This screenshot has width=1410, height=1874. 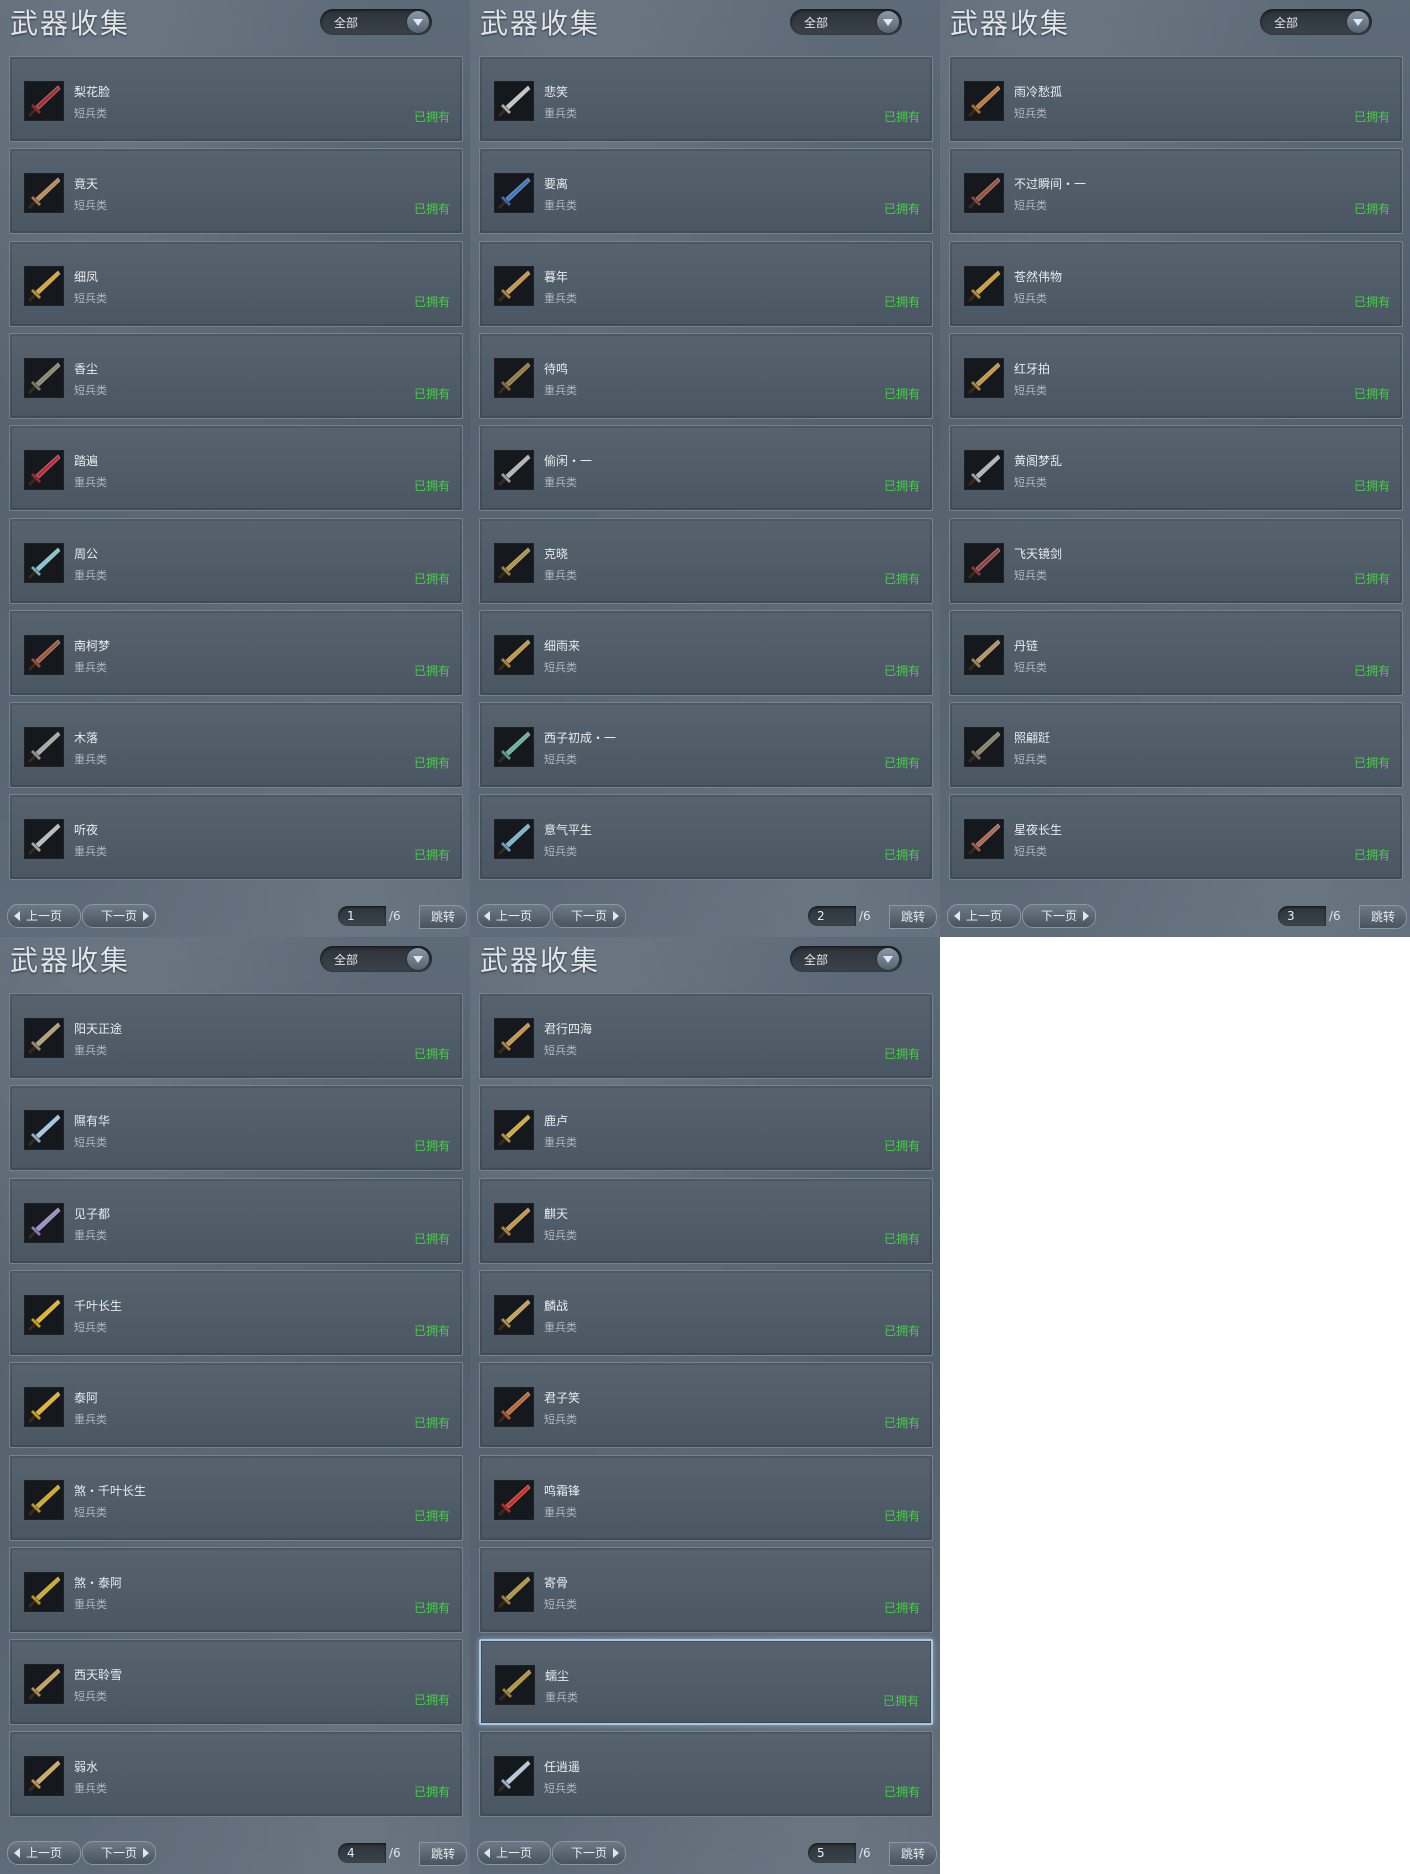 I want to click on gold-greatblade-icon, so click(x=514, y=285).